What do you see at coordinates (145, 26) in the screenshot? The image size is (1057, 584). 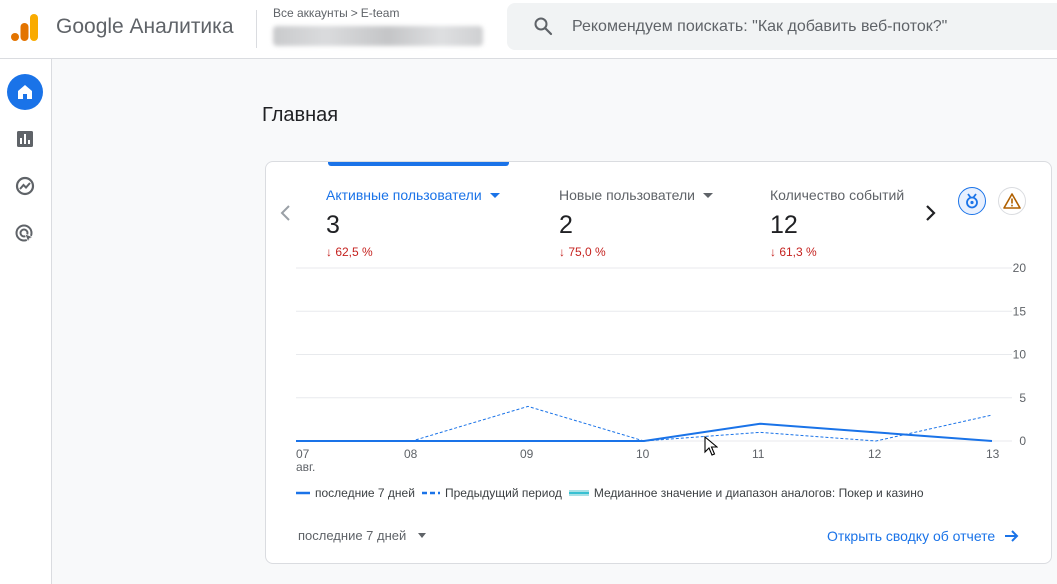 I see `product-name: Google Аналитика` at bounding box center [145, 26].